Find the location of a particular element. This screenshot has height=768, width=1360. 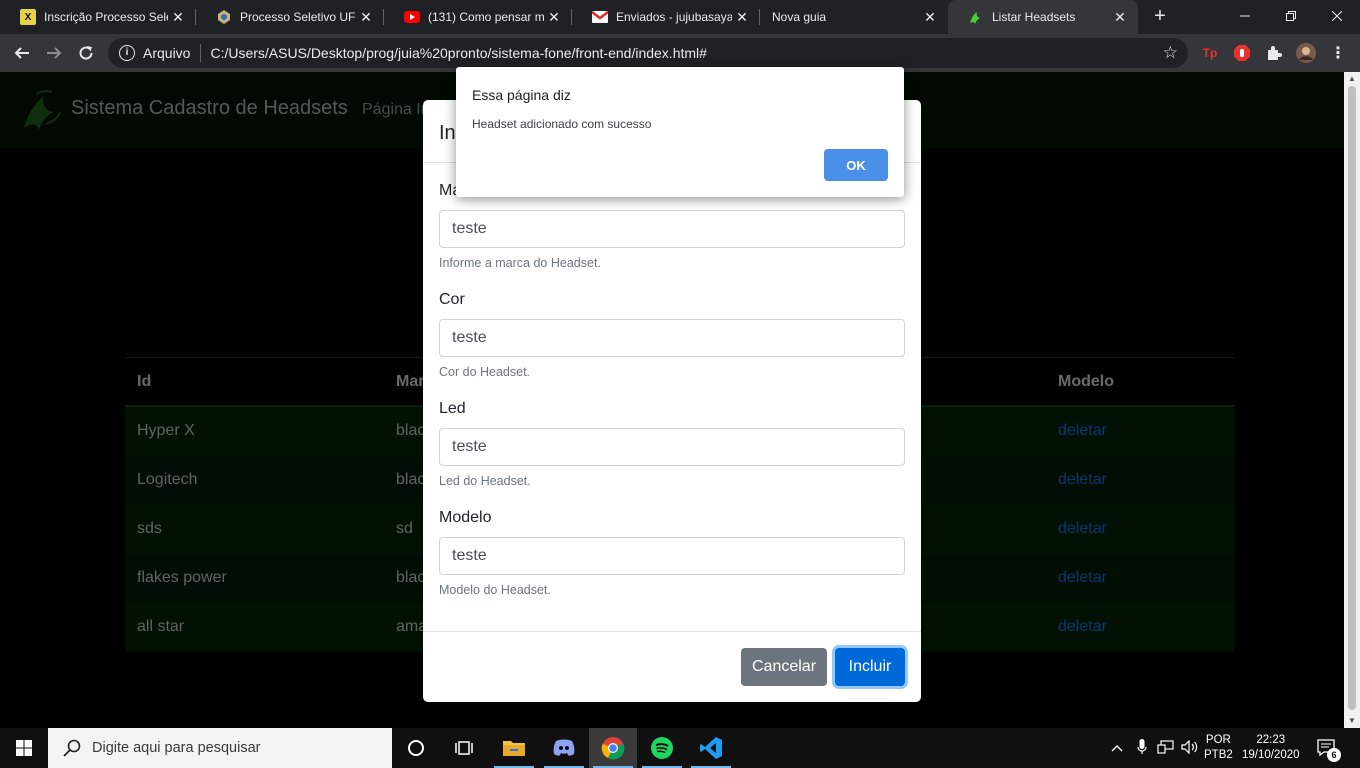

network-icon is located at coordinates (1166, 748).